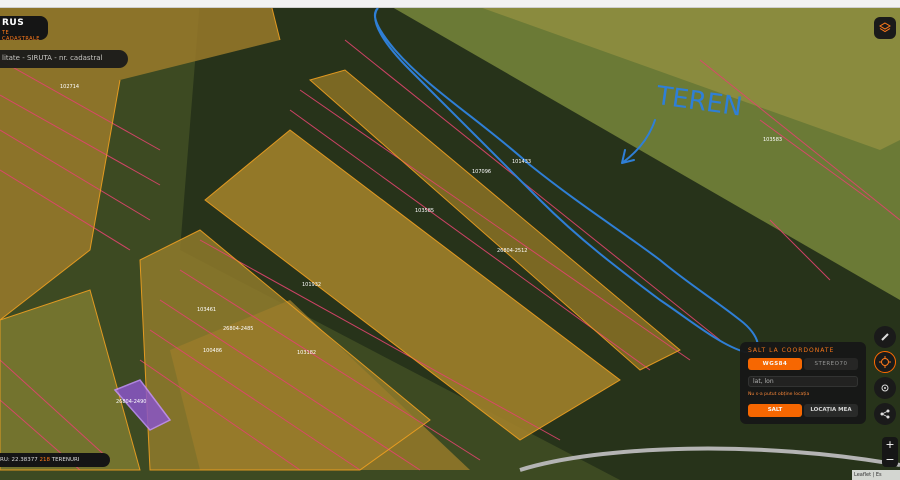  What do you see at coordinates (831, 410) in the screenshot?
I see `my-location-button: LOCAȚIA MEA` at bounding box center [831, 410].